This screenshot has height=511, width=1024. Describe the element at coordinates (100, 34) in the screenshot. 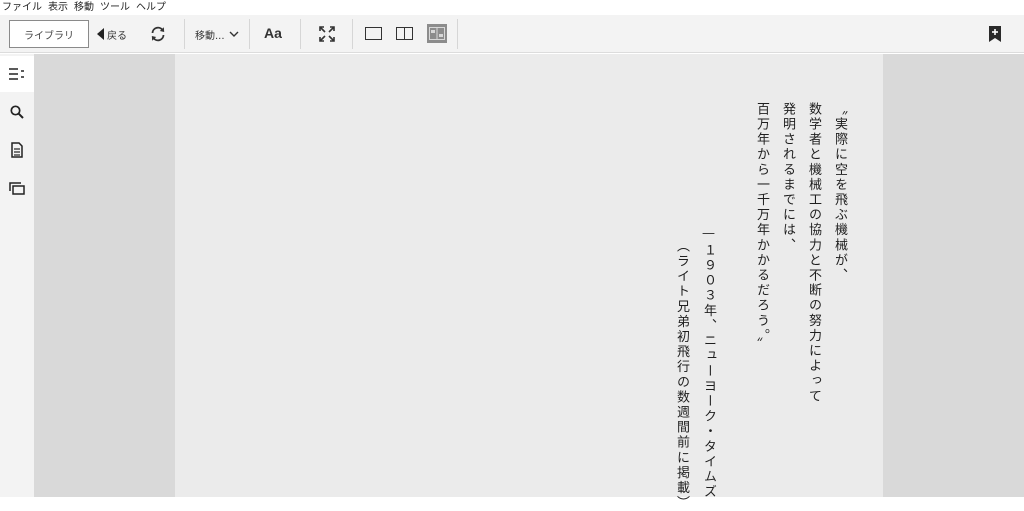

I see `back-triangle-icon` at that location.